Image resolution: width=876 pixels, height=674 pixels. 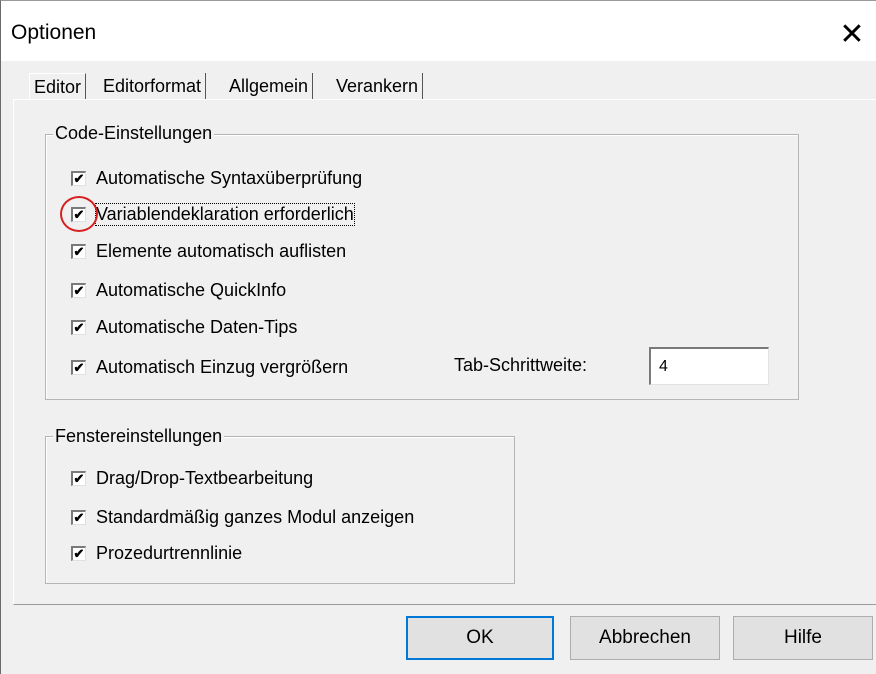 I want to click on checkbox-syntax-check: ✔ Automatische Syntaxüberprüfung, so click(x=216, y=178).